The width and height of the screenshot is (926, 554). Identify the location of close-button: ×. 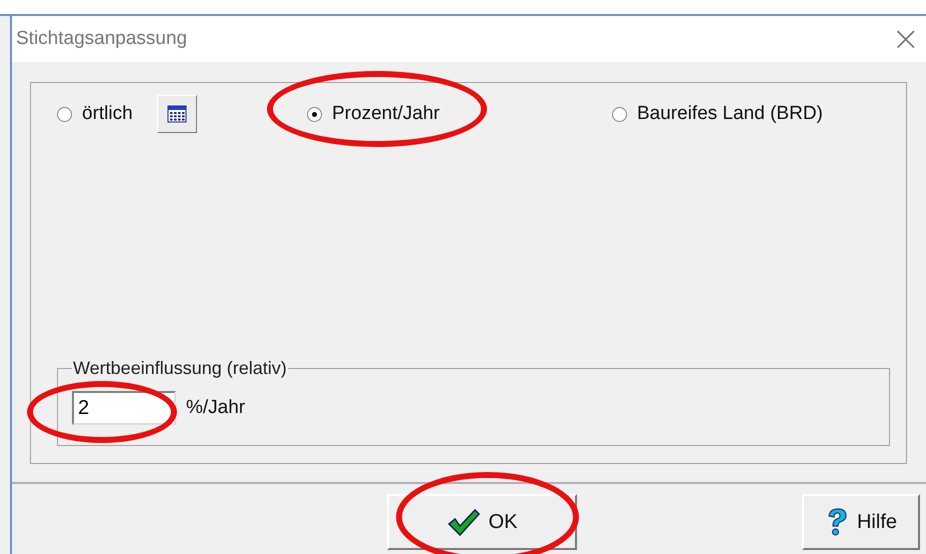
(906, 39).